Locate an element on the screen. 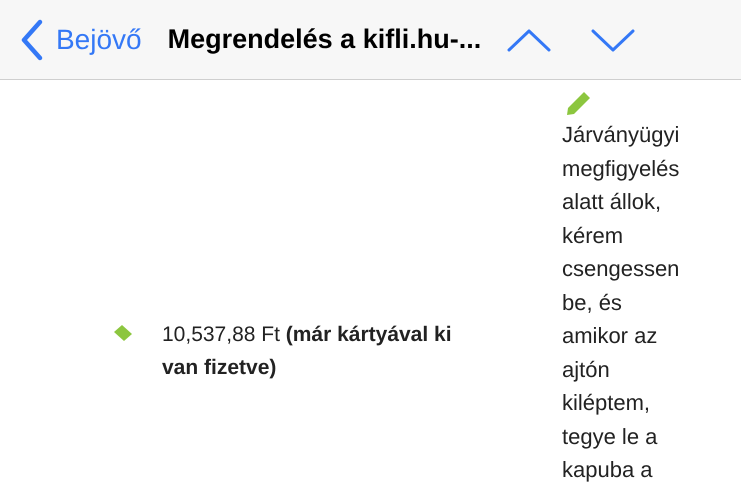 This screenshot has width=741, height=486. payment-amount: 10,537,88 Ft (már kártyával ki van fizetve) is located at coordinates (307, 351).